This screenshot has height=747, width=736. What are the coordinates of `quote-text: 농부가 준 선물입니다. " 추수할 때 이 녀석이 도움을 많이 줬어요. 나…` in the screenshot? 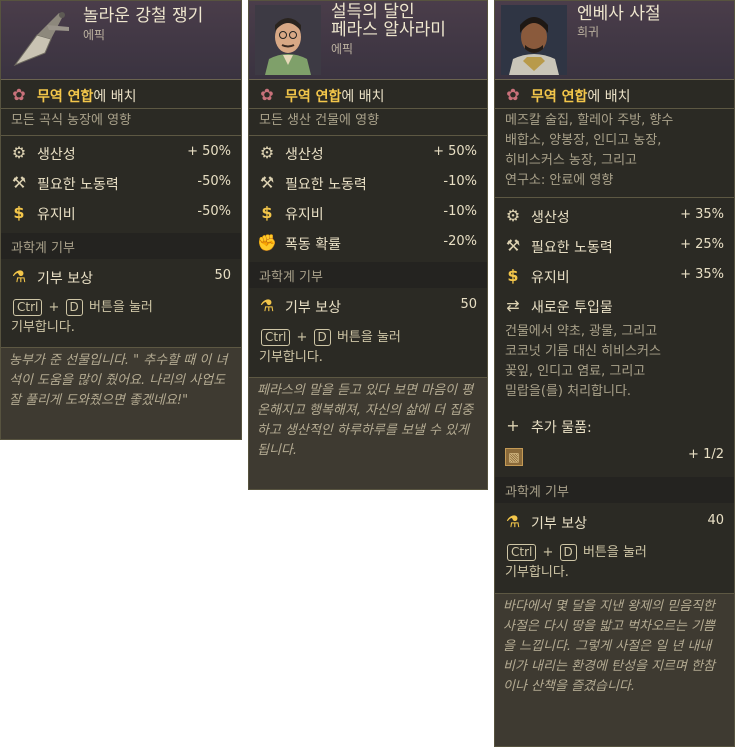 It's located at (118, 380).